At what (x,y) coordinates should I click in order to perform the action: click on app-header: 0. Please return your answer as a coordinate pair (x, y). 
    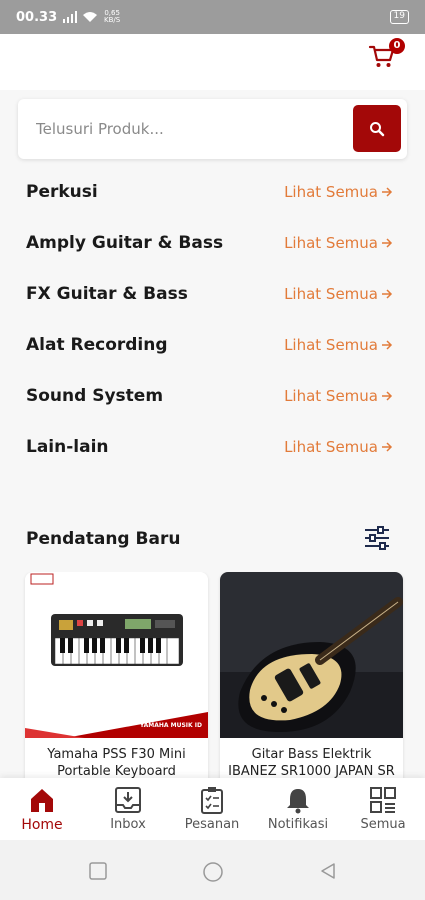
    Looking at the image, I should click on (212, 62).